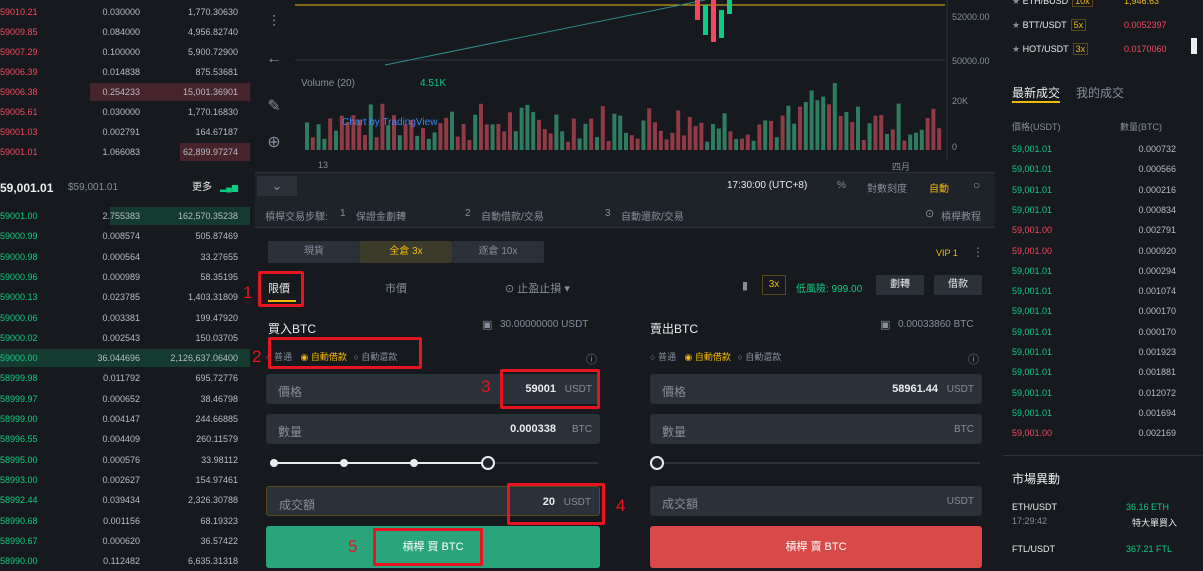 The width and height of the screenshot is (1203, 571). What do you see at coordinates (277, 186) in the screenshot?
I see `chevron-down-icon: ⌄` at bounding box center [277, 186].